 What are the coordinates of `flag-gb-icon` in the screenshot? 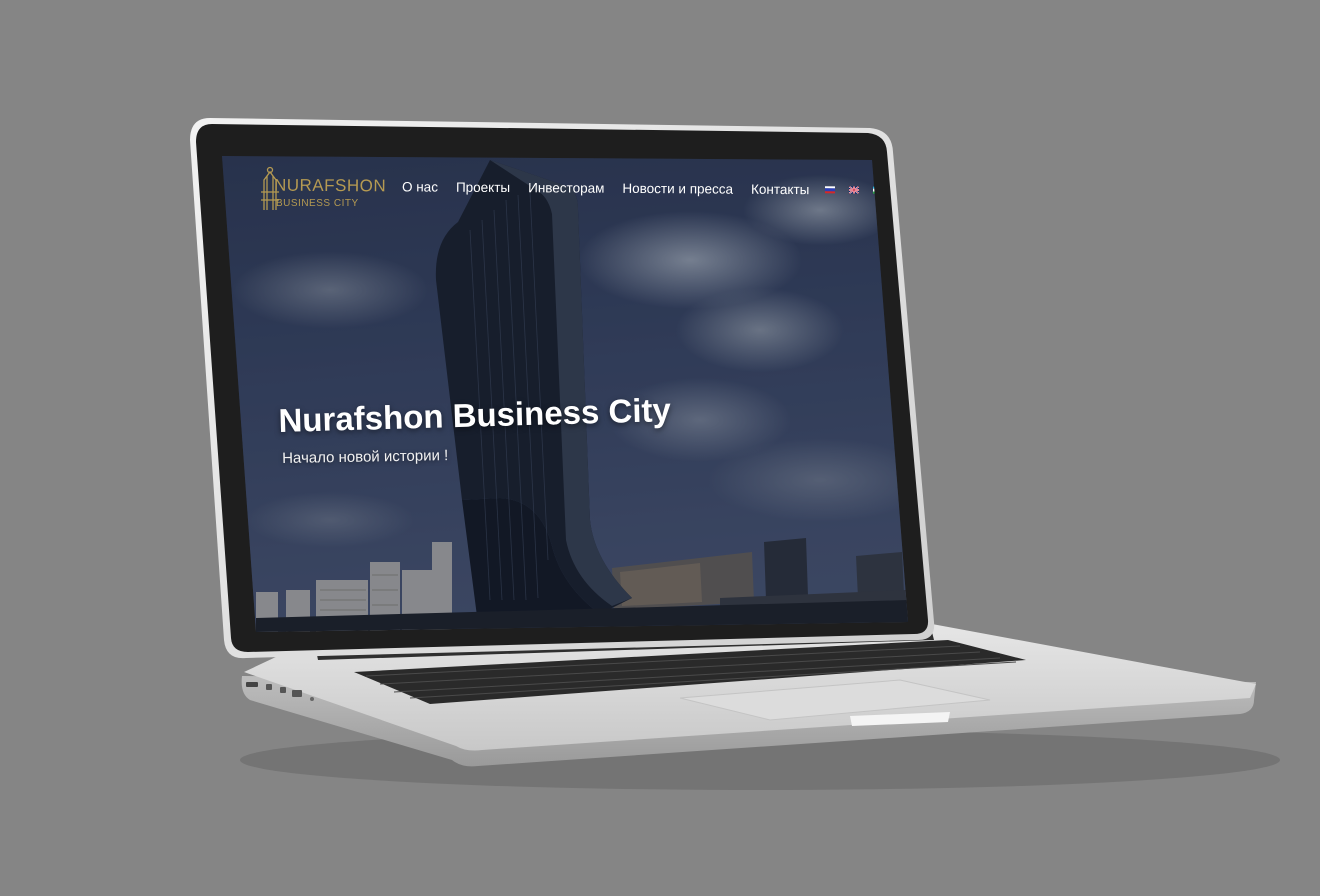 It's located at (854, 190).